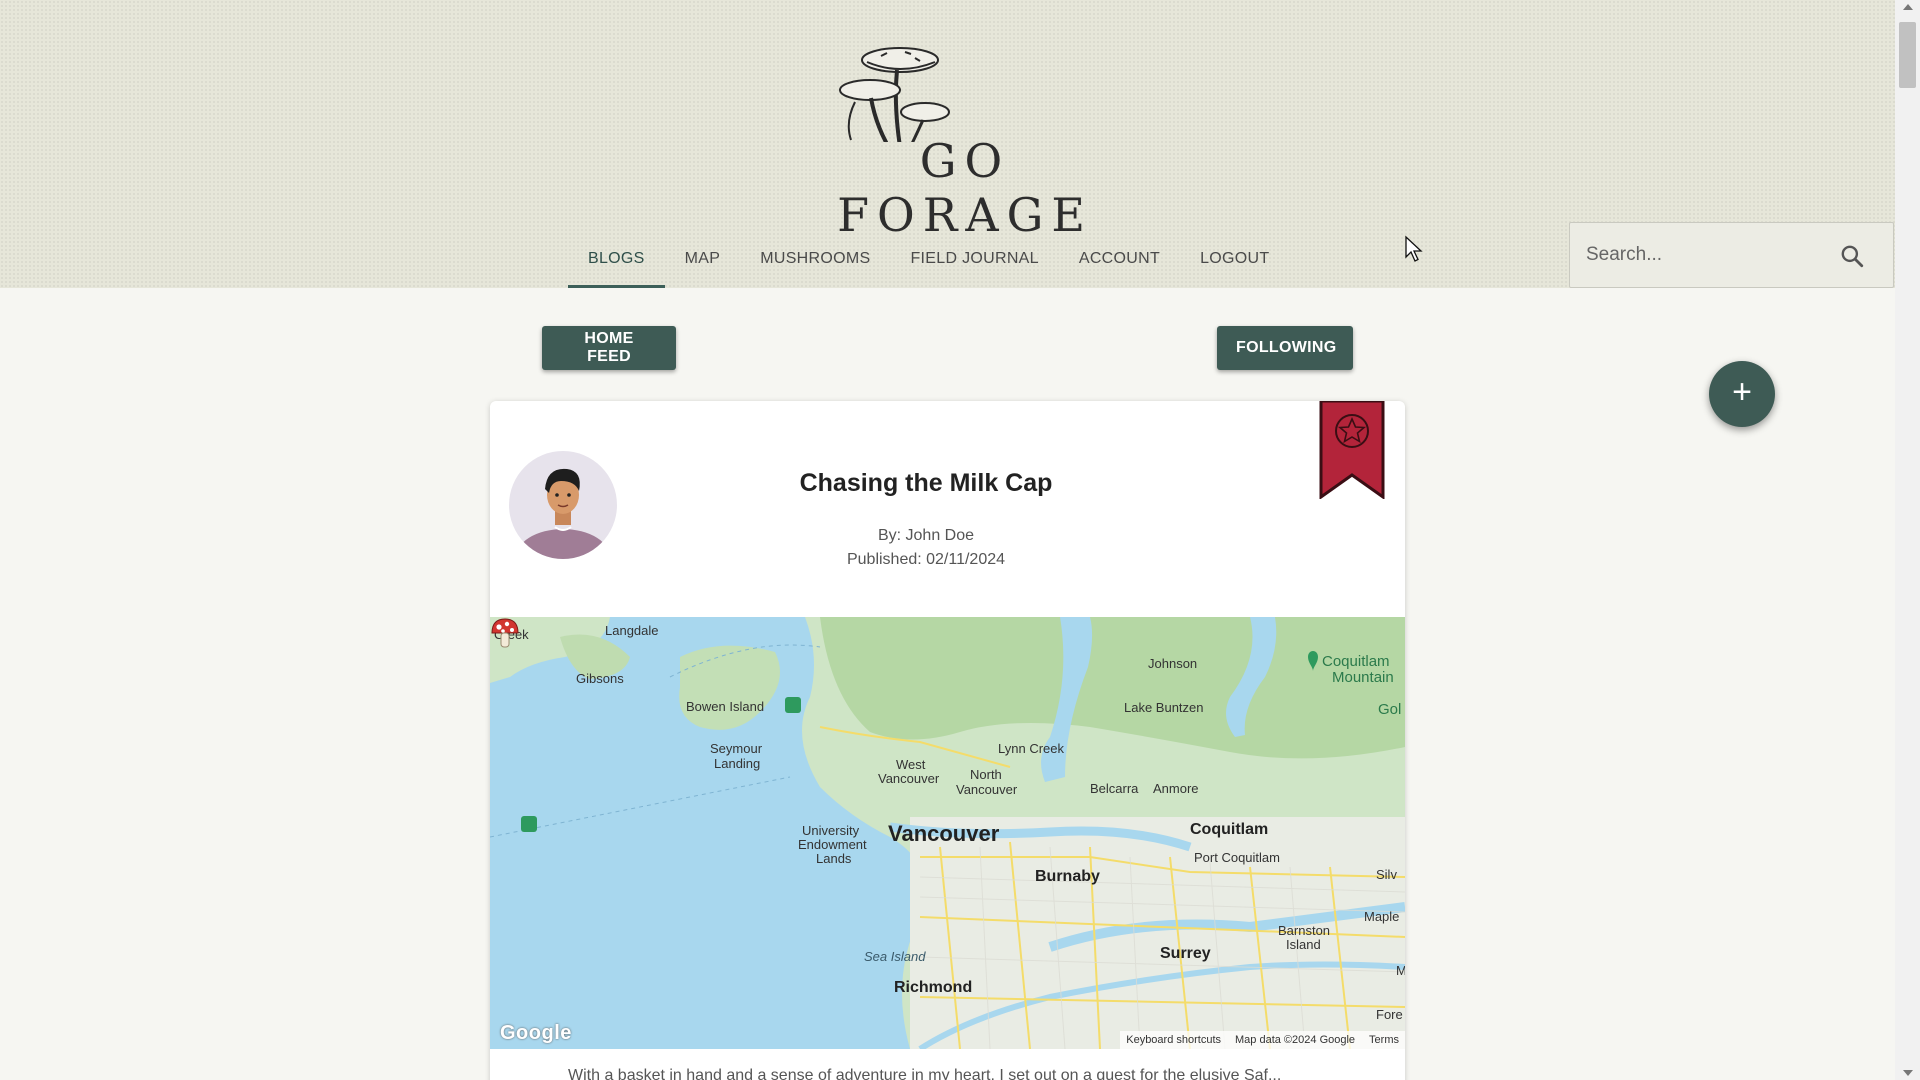 This screenshot has height=1080, width=1920. What do you see at coordinates (1304, 930) in the screenshot?
I see `map-label-barnston: Barnston` at bounding box center [1304, 930].